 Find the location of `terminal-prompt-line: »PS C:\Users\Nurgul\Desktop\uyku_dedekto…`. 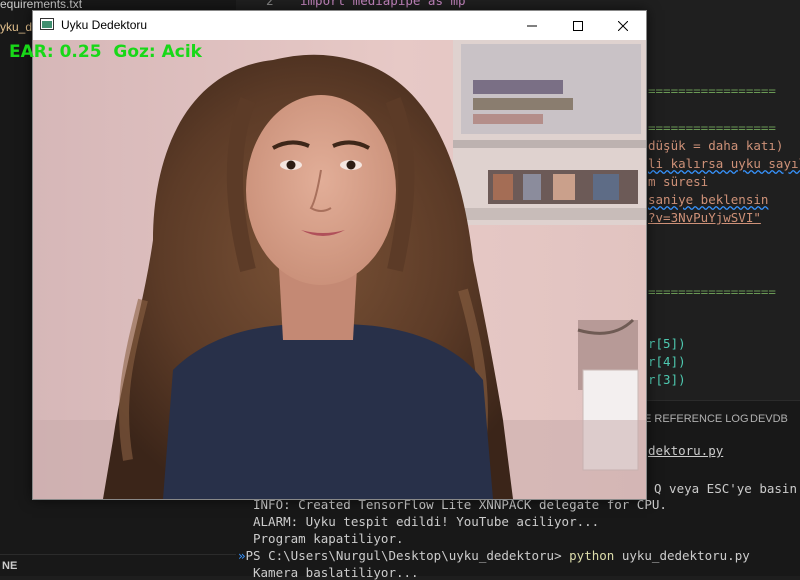

terminal-prompt-line: »PS C:\Users\Nurgul\Desktop\uyku_dedekto… is located at coordinates (494, 555).